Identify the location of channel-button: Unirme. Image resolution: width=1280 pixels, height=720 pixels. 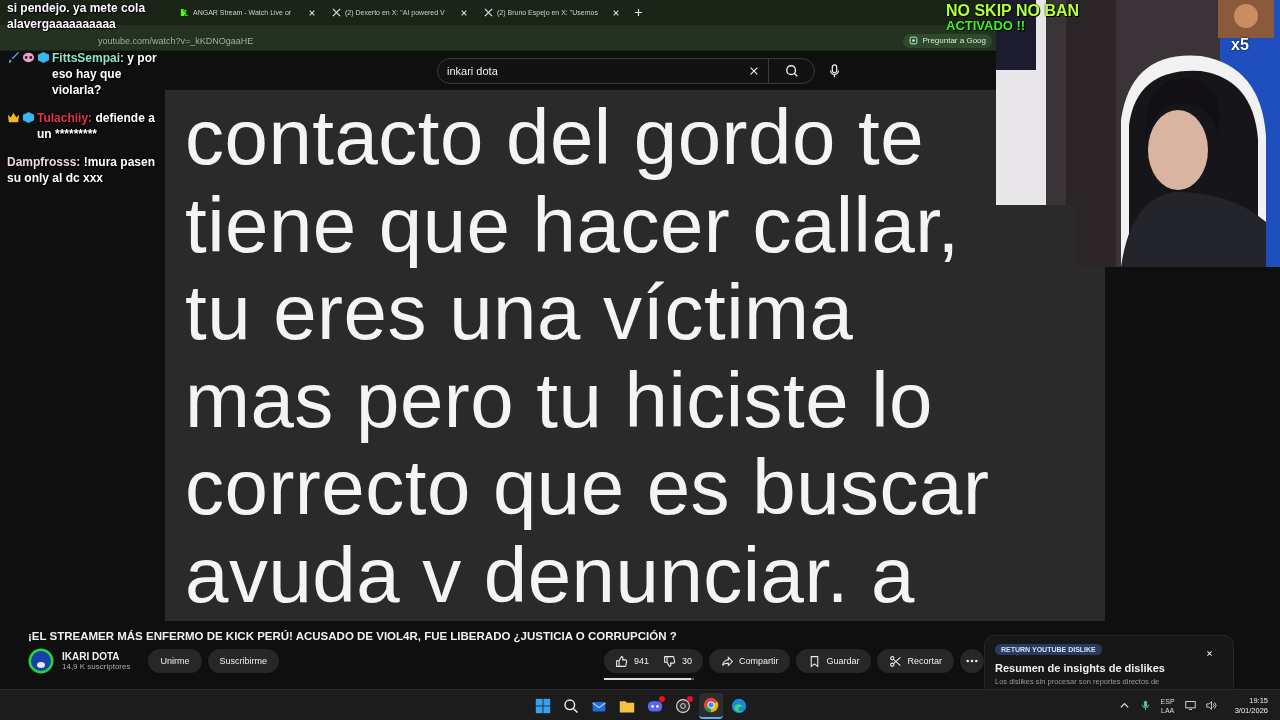
(175, 661).